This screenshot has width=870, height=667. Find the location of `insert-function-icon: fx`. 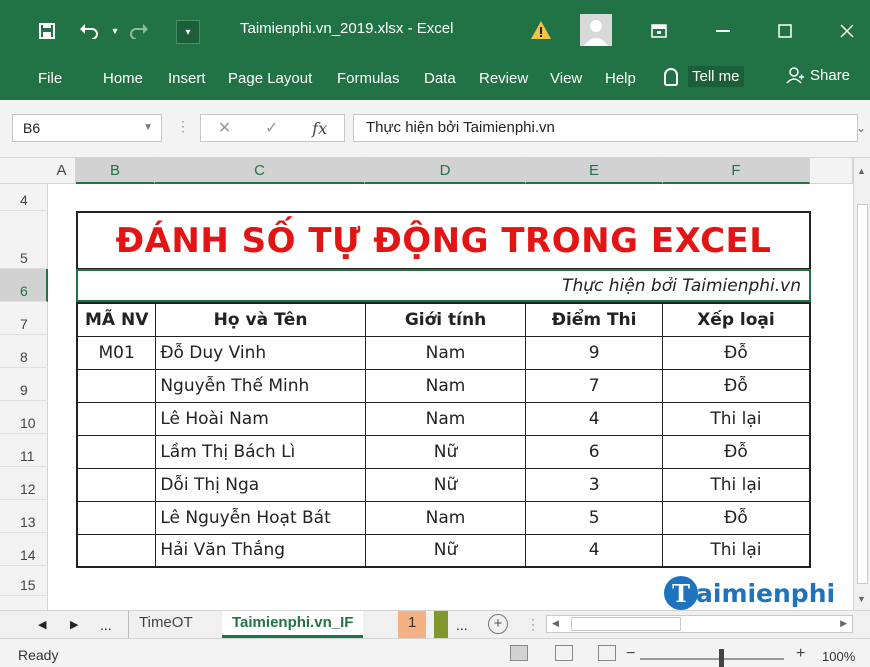

insert-function-icon: fx is located at coordinates (319, 128).